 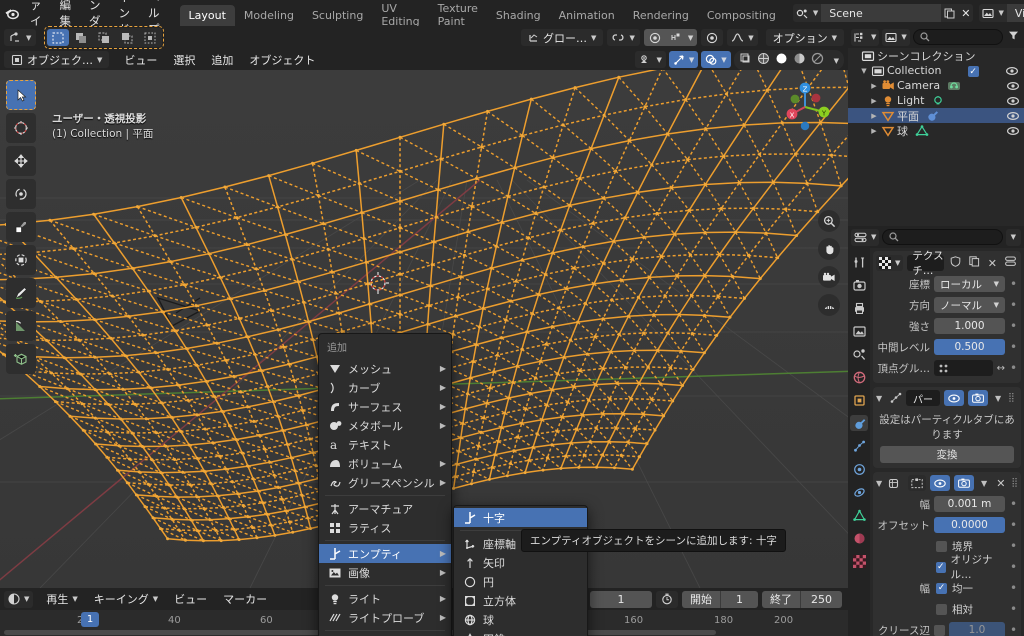 I want to click on material-preview-button, so click(x=799, y=60).